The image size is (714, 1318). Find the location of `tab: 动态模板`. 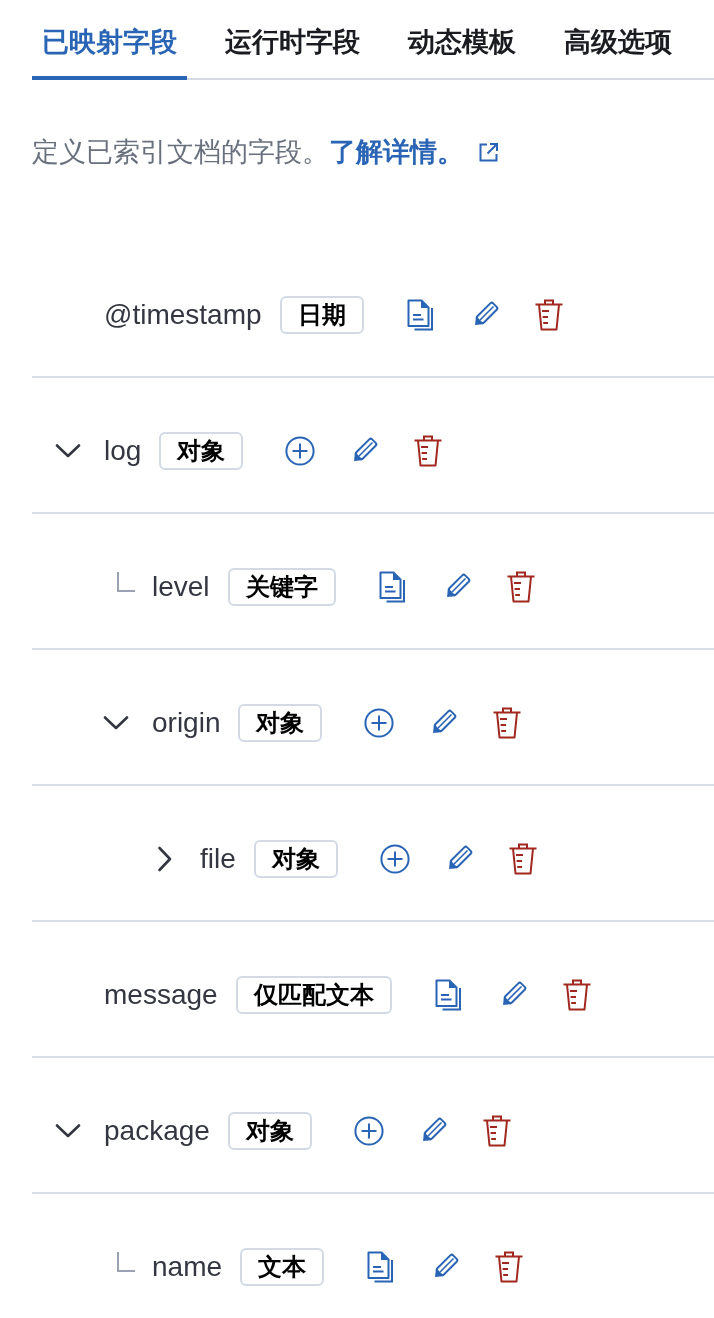

tab: 动态模板 is located at coordinates (462, 40).